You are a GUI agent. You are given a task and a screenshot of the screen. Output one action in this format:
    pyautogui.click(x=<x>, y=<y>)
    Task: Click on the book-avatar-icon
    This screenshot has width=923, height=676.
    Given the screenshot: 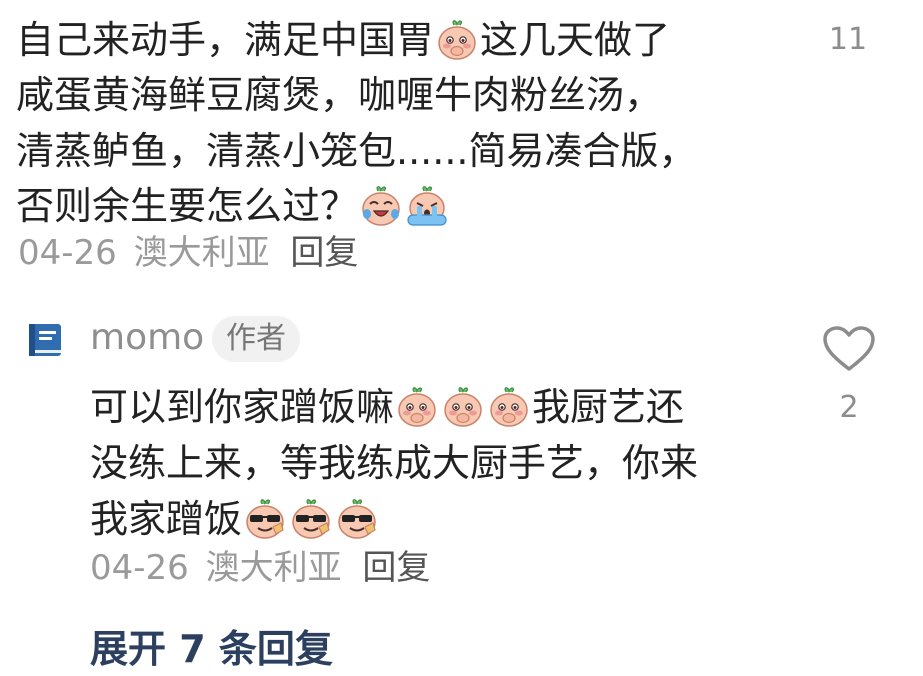 What is the action you would take?
    pyautogui.click(x=45, y=340)
    